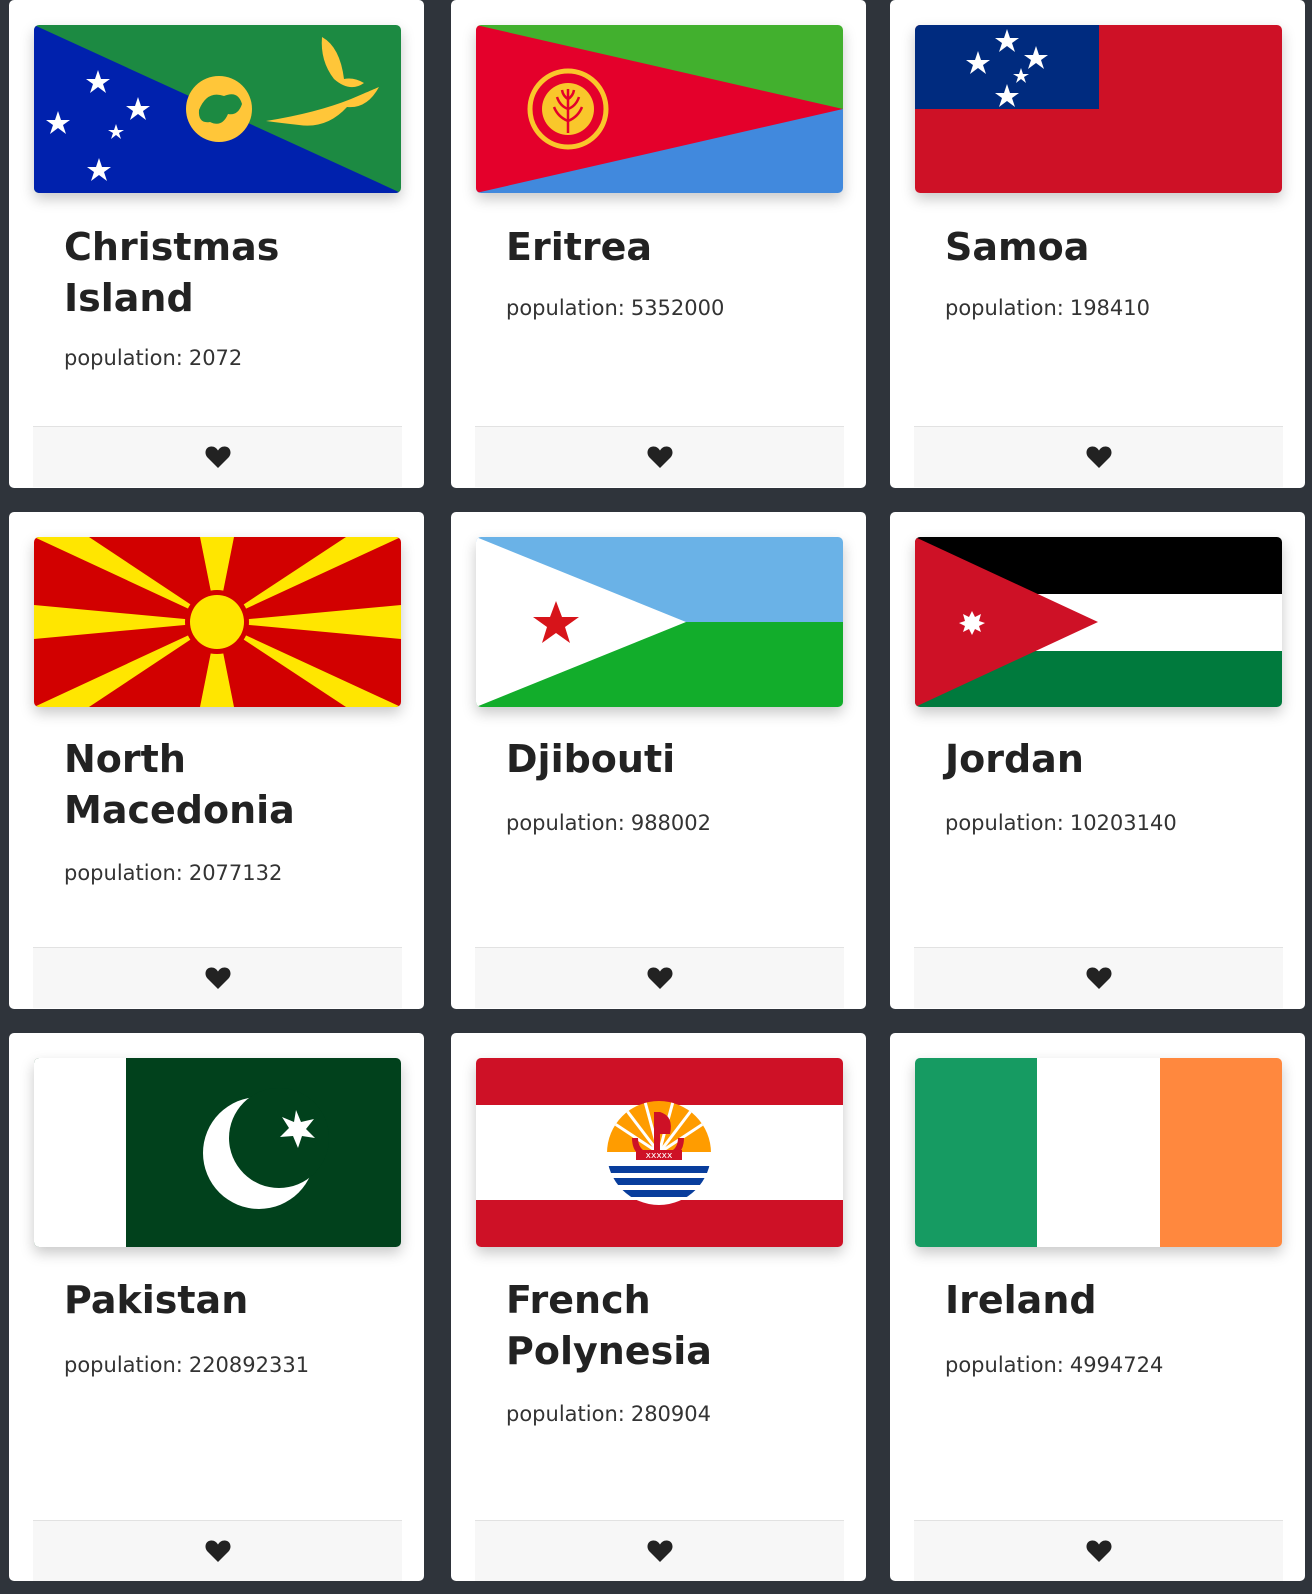 The height and width of the screenshot is (1594, 1312). Describe the element at coordinates (235, 873) in the screenshot. I see `population-value: 2077132` at that location.